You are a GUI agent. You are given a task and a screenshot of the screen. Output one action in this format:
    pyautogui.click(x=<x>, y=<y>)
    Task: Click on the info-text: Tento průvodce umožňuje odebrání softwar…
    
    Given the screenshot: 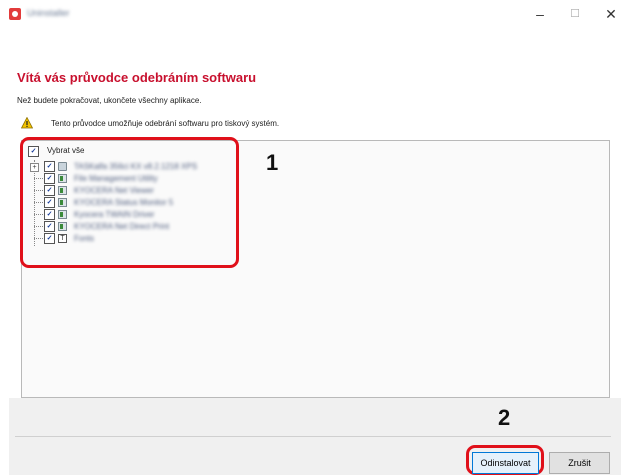 What is the action you would take?
    pyautogui.click(x=165, y=123)
    